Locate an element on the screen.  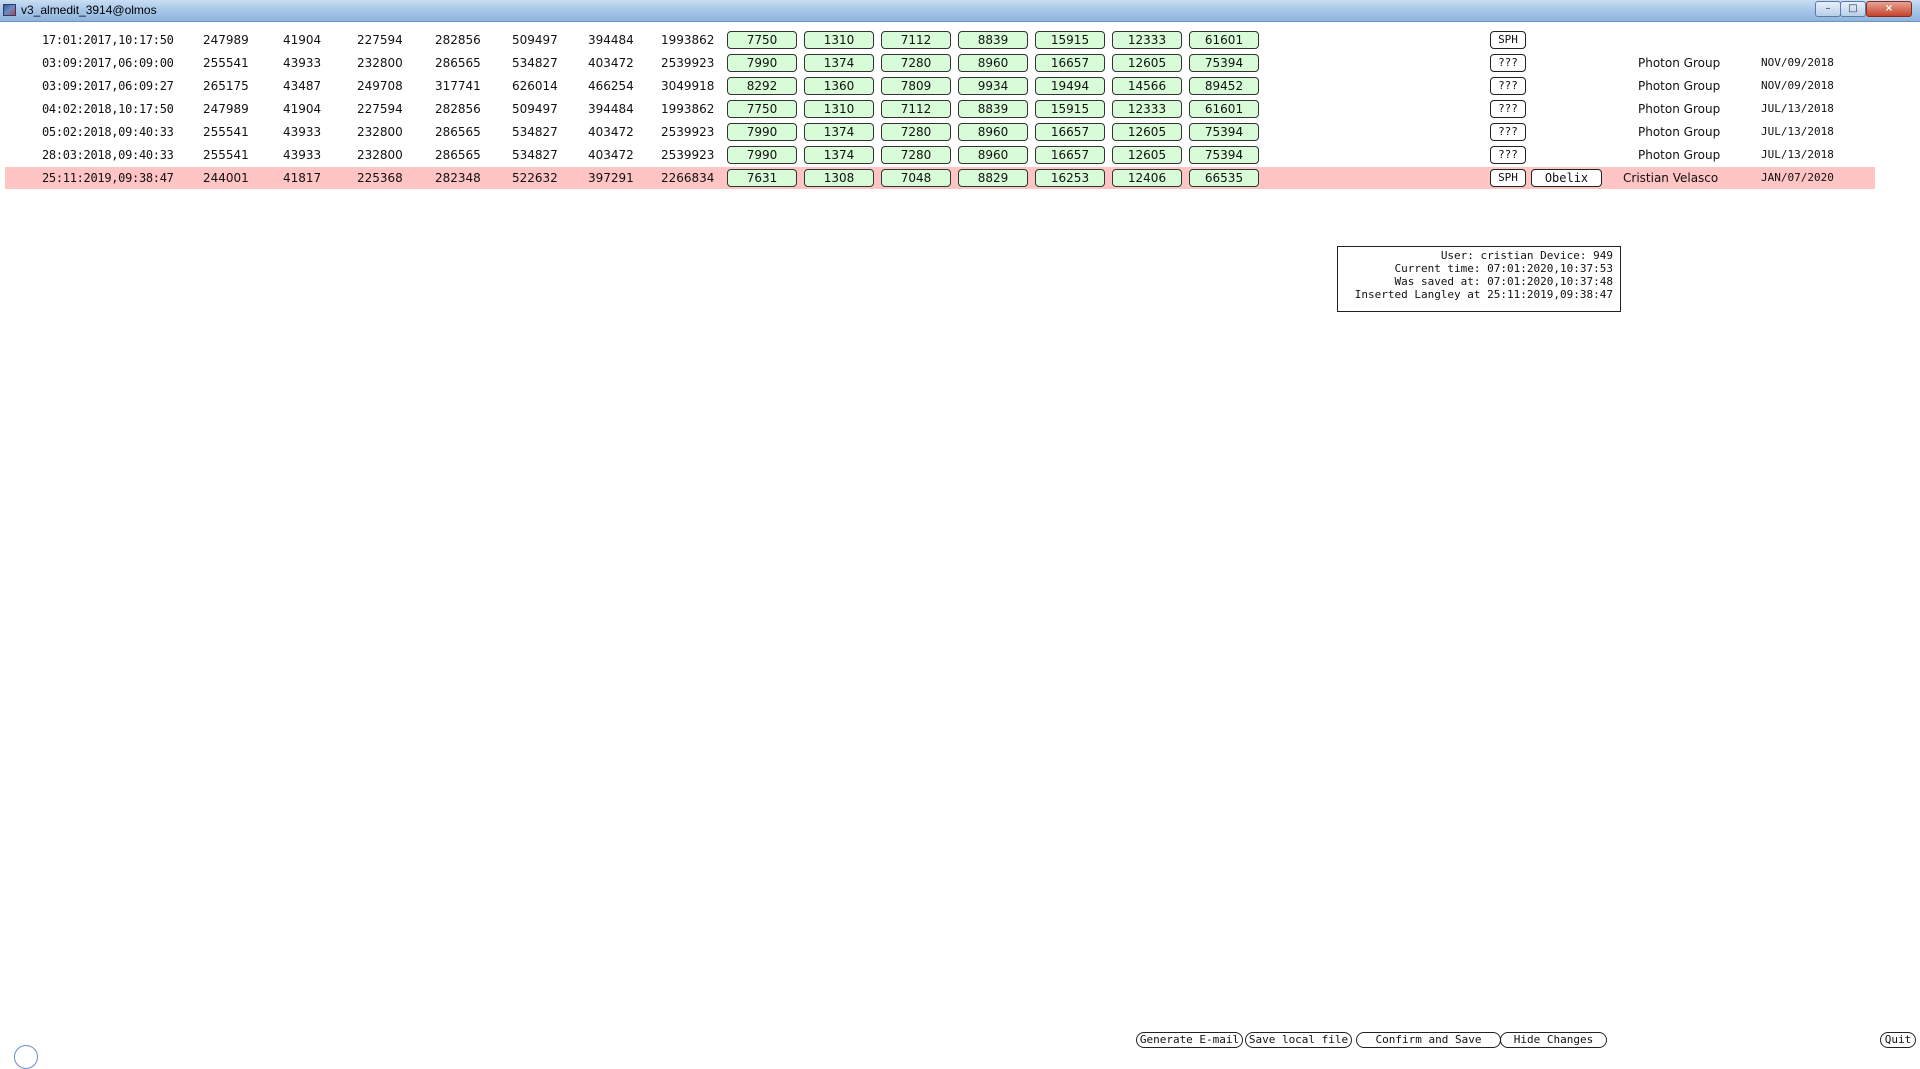
minimize-button: – is located at coordinates (1828, 9).